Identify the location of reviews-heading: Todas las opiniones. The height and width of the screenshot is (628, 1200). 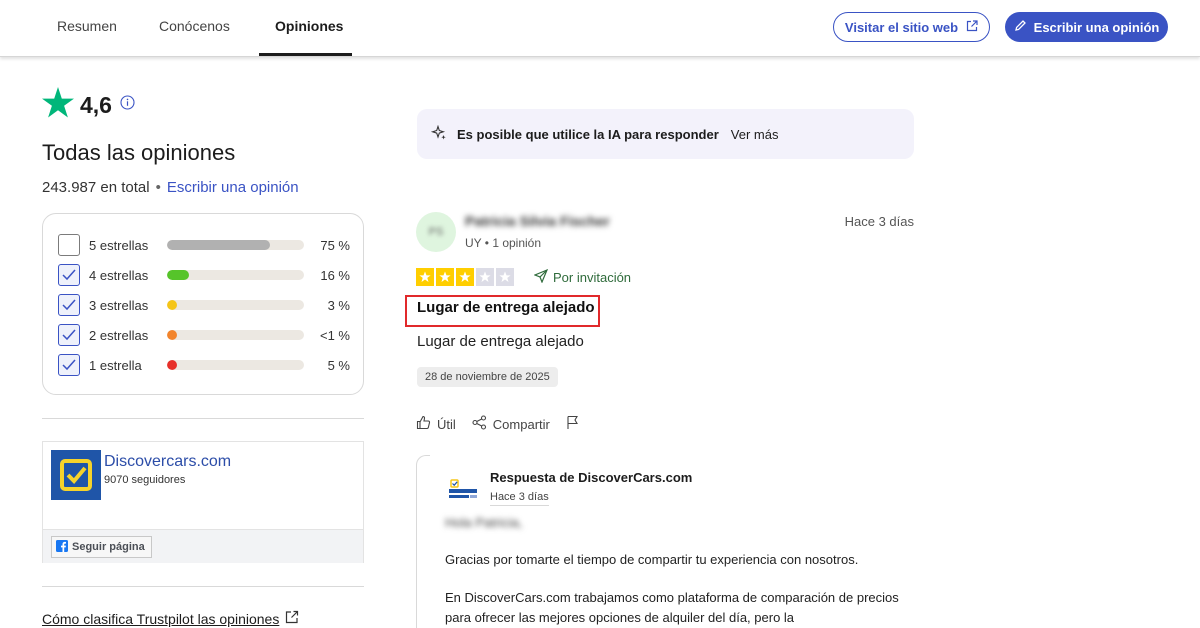
(139, 152).